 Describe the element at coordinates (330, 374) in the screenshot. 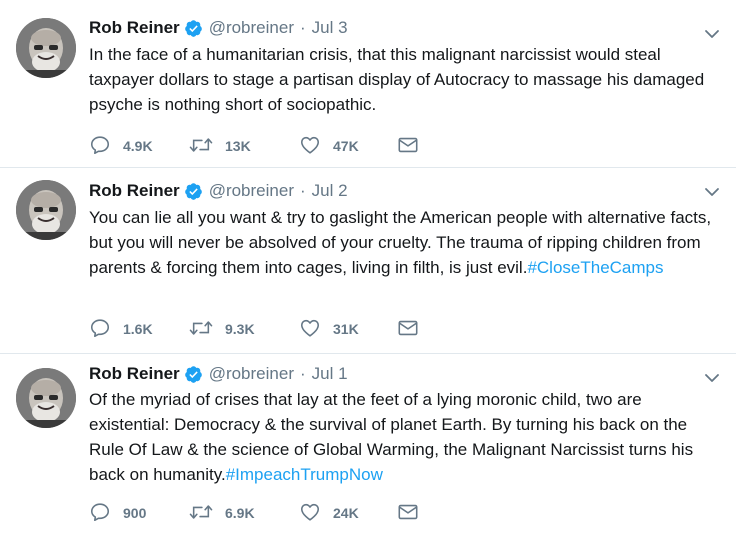

I see `timestamp: Jul 1` at that location.